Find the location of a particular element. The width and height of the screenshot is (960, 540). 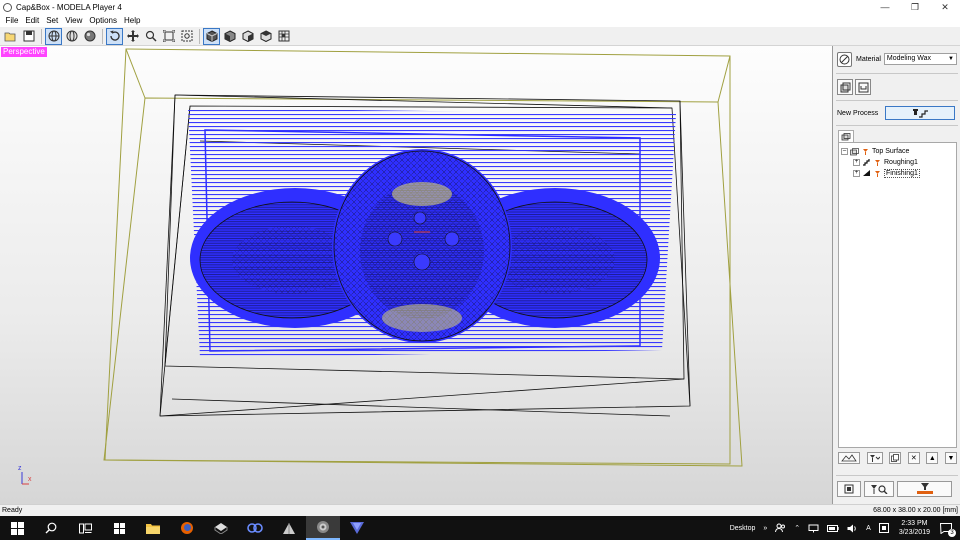

tray-app-icon is located at coordinates (883, 528).